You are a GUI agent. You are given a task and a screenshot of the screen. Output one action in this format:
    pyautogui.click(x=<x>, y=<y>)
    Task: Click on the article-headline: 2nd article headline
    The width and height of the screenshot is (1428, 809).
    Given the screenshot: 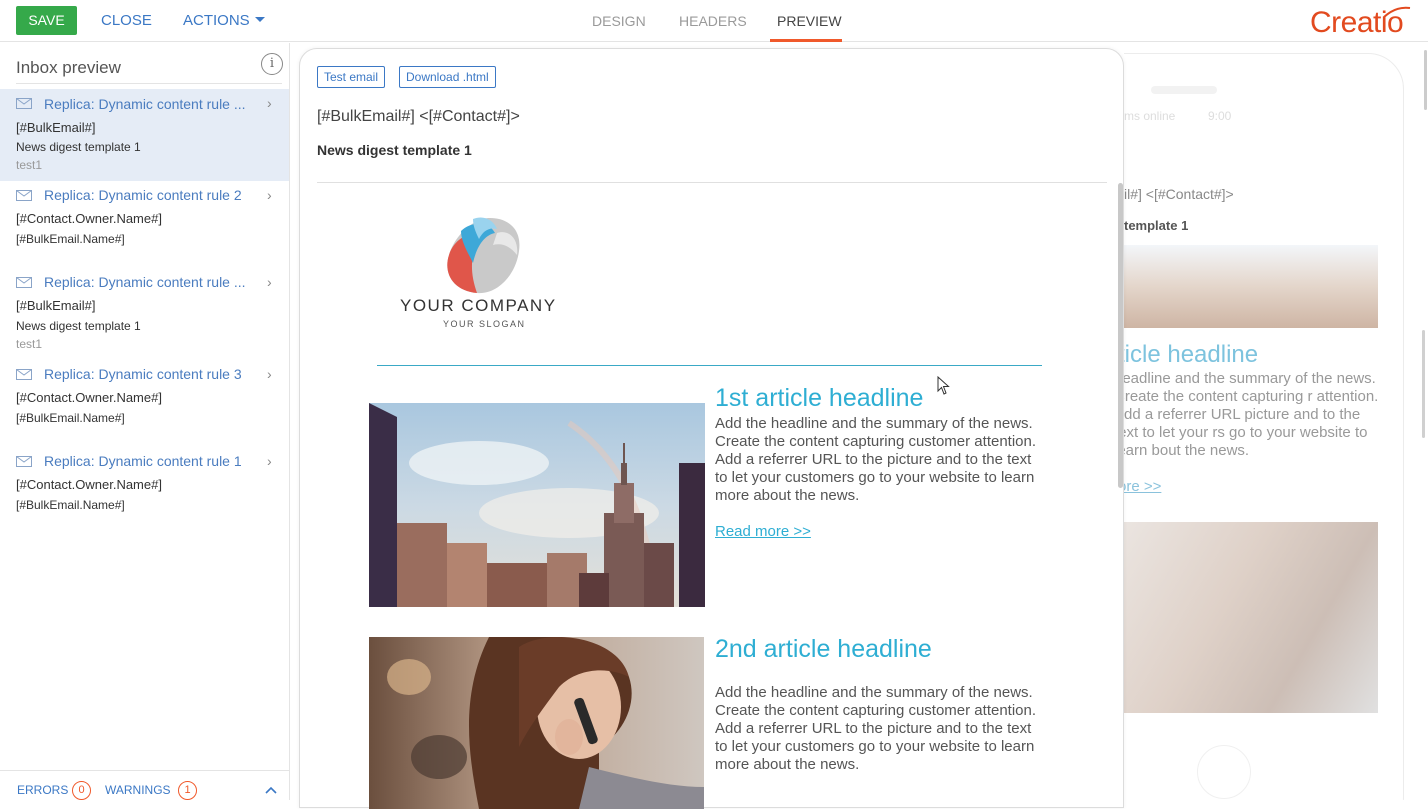 What is the action you would take?
    pyautogui.click(x=823, y=649)
    